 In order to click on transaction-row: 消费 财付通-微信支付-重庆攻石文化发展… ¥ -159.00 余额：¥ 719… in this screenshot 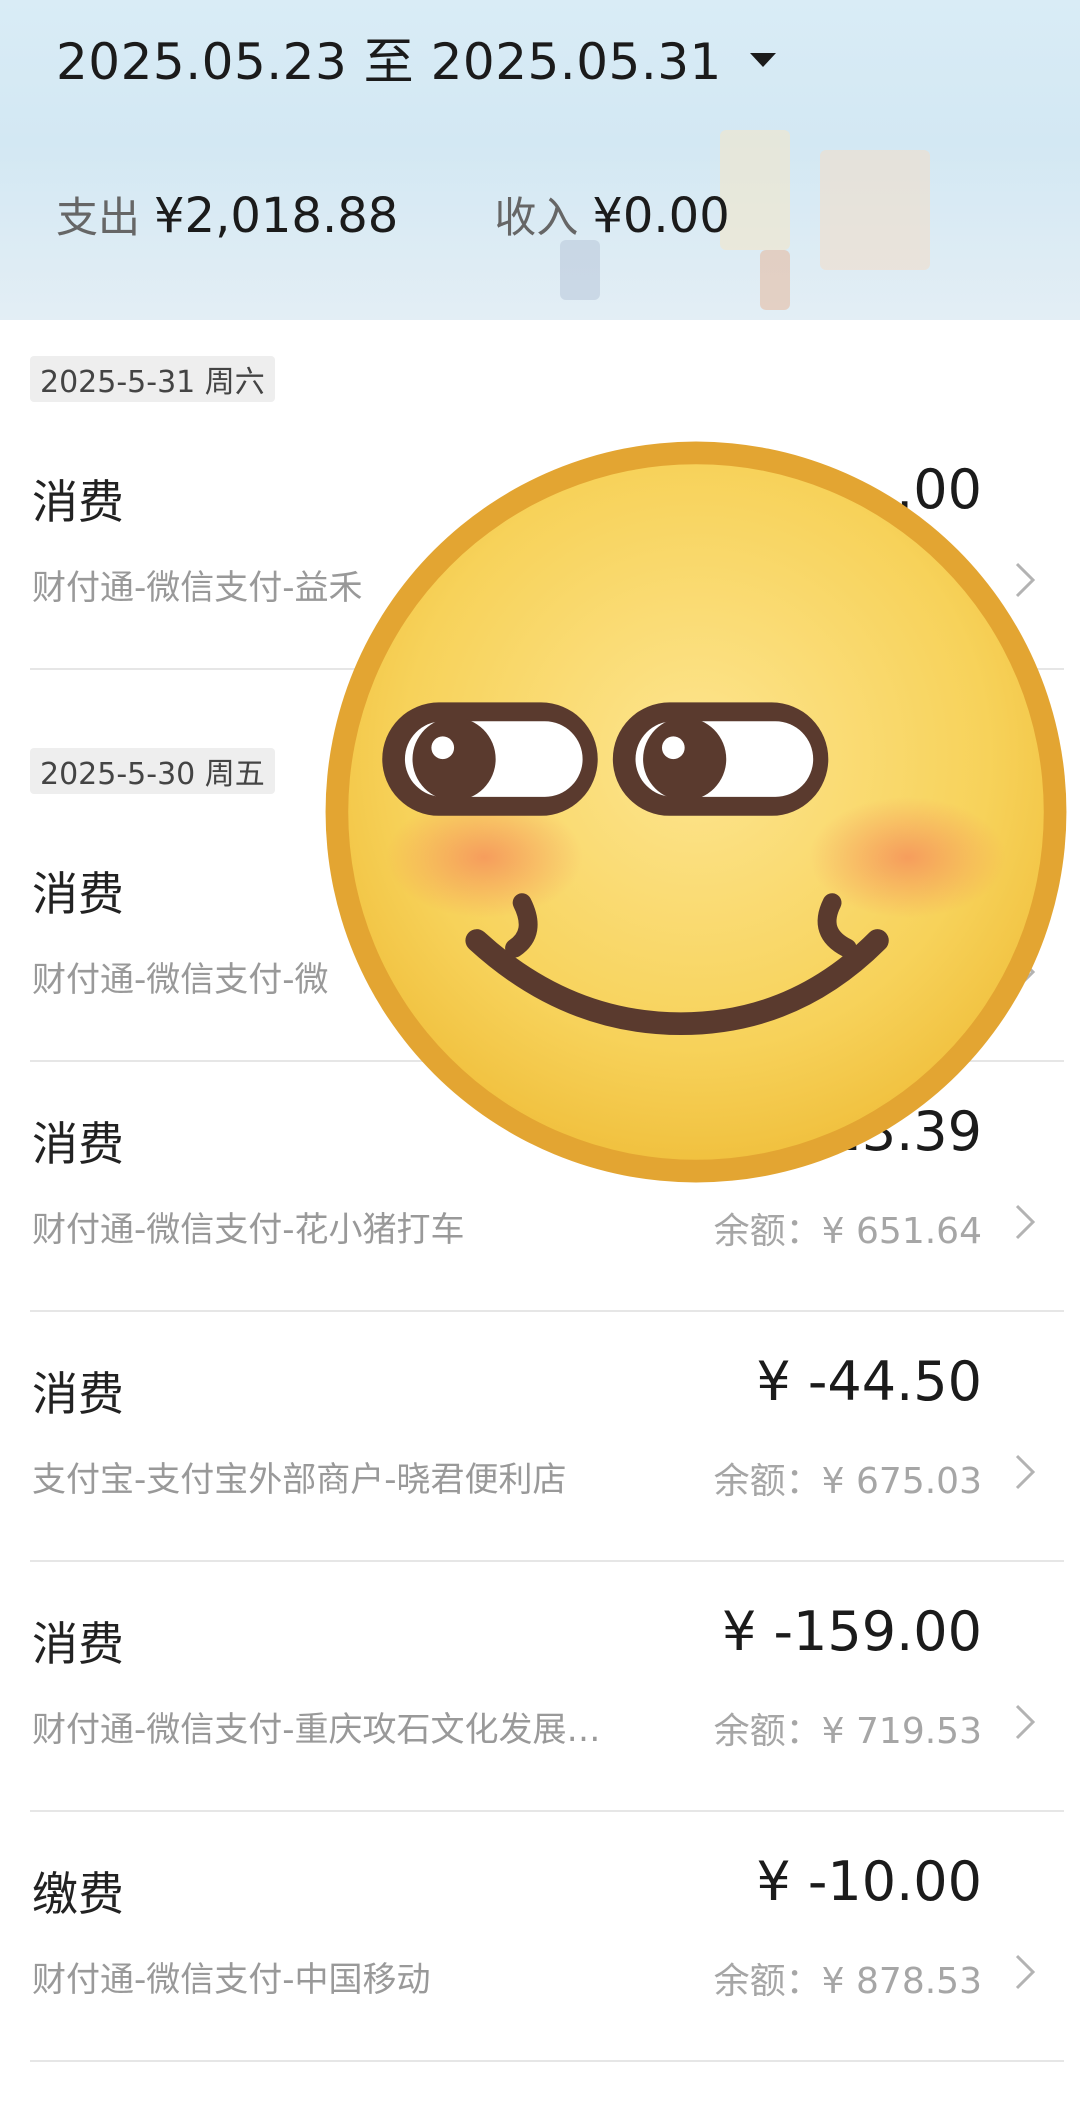, I will do `click(540, 1687)`.